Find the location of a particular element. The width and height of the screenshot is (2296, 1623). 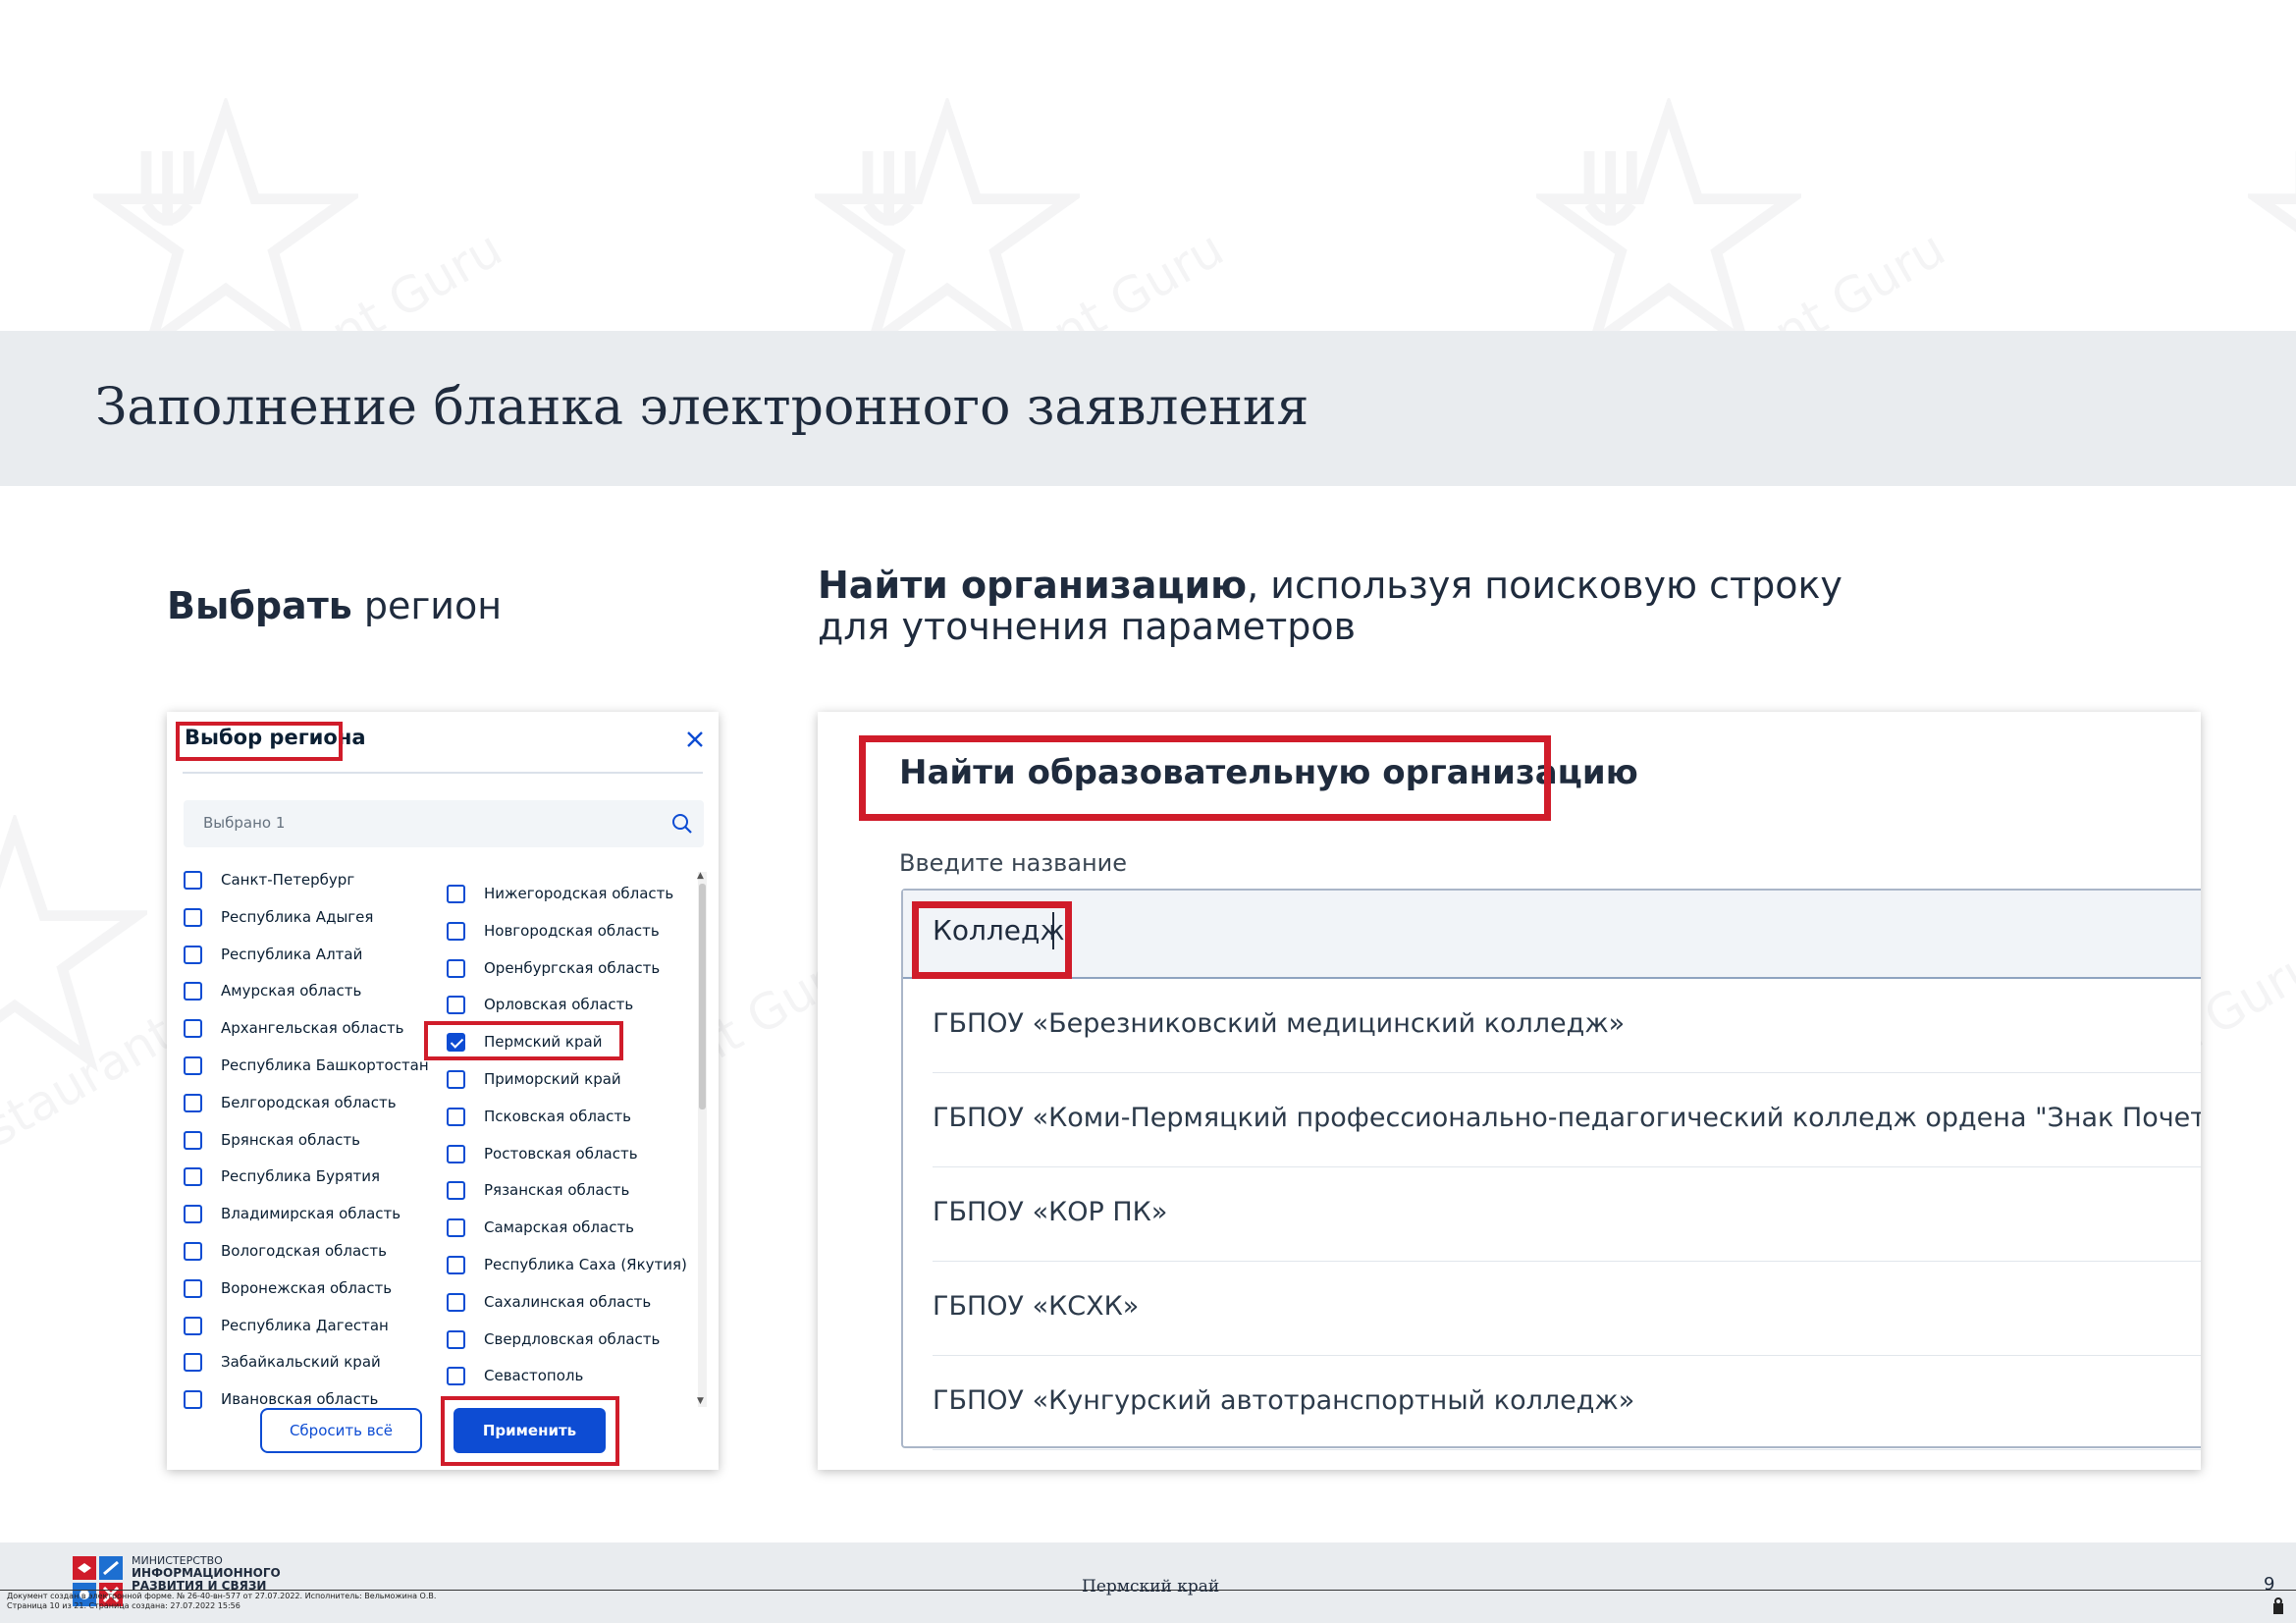

org-result-option: ГБПОУ «КОР ПК» is located at coordinates (1567, 1214).